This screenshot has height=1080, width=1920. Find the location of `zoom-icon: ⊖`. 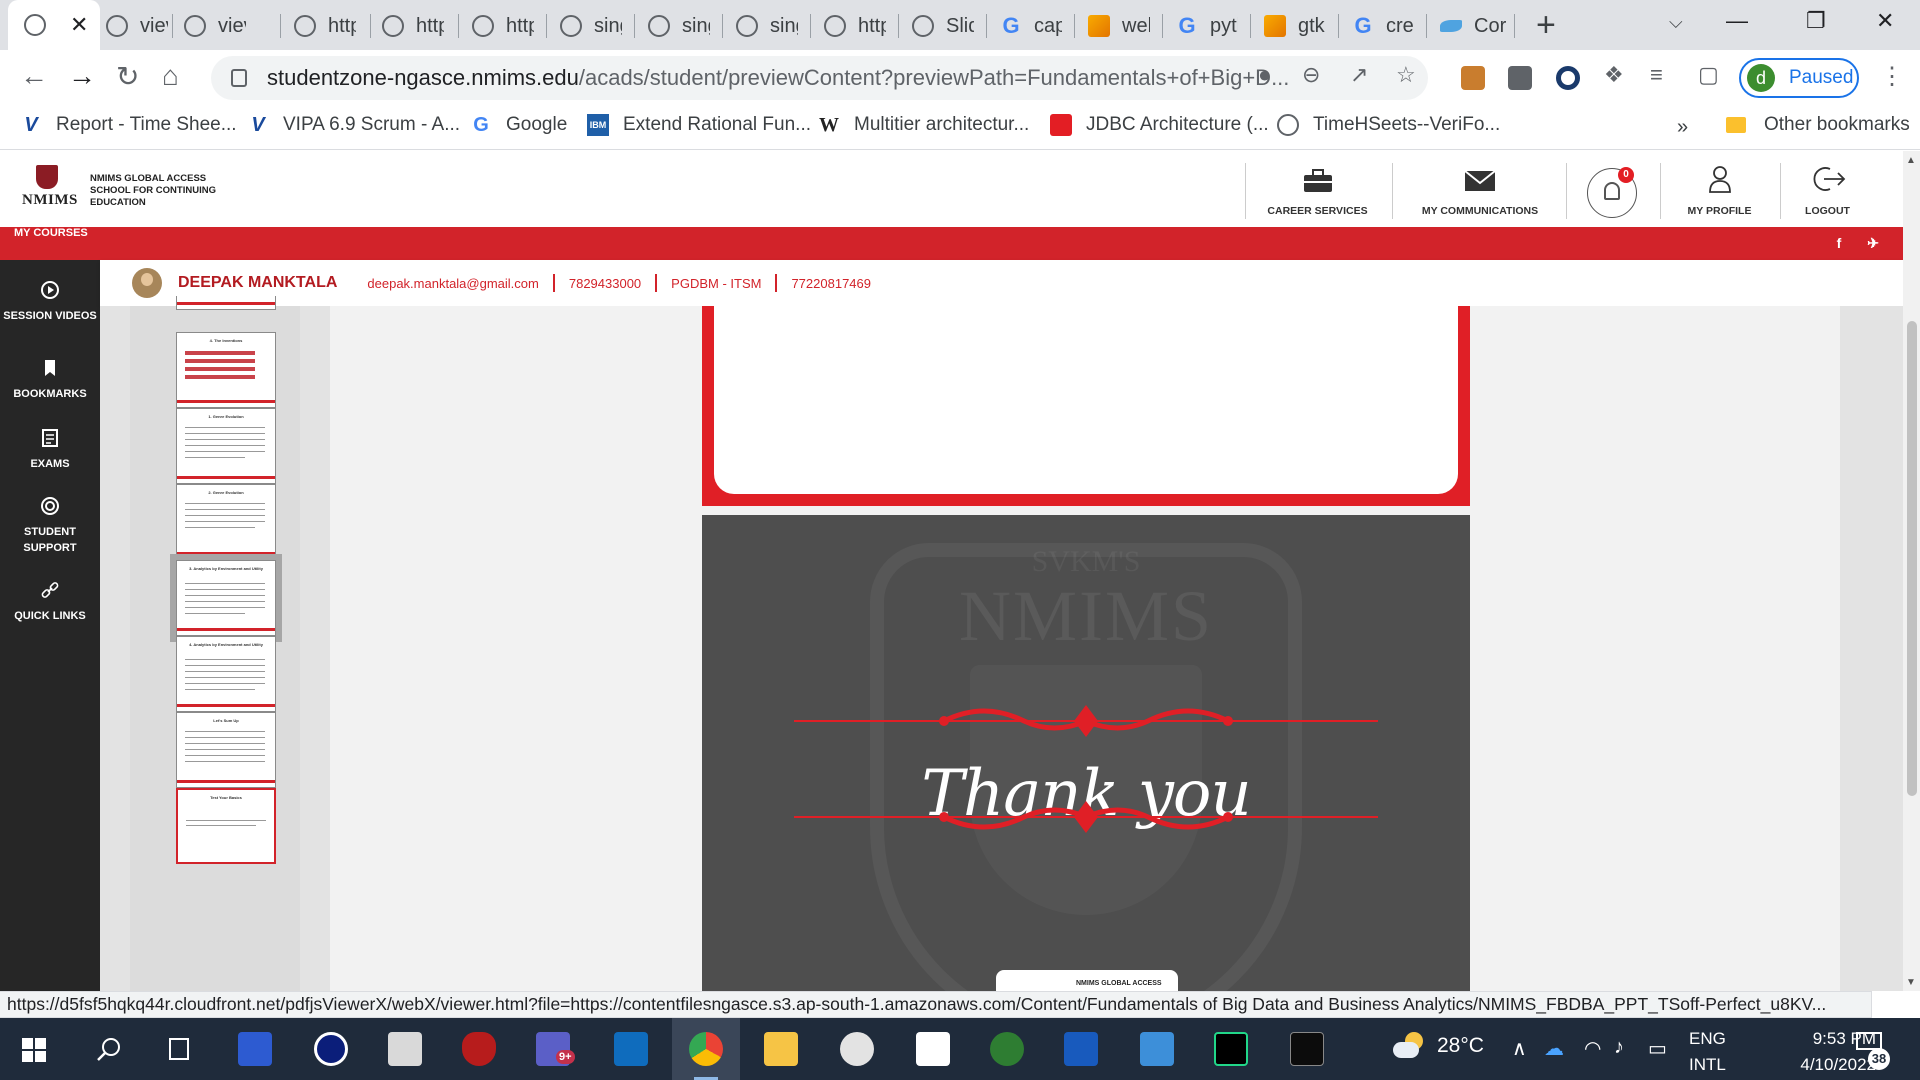

zoom-icon: ⊖ is located at coordinates (1311, 75).